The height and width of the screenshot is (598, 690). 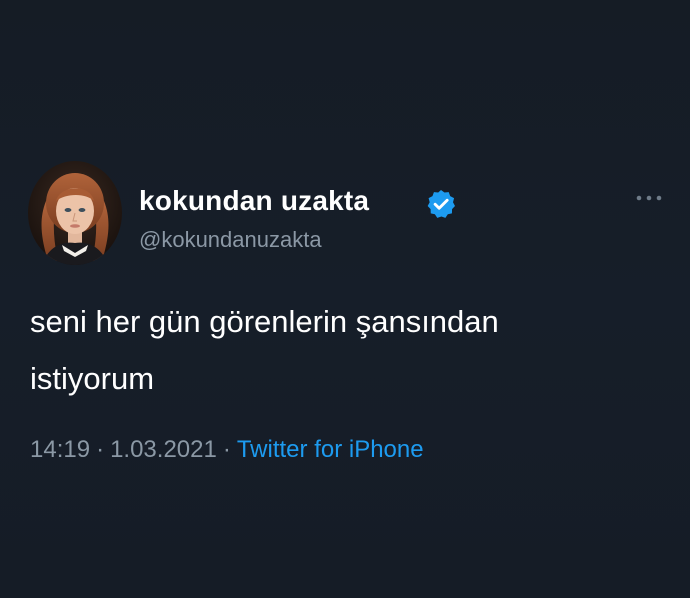 I want to click on tweet-text-line: istiyorum, so click(x=92, y=378).